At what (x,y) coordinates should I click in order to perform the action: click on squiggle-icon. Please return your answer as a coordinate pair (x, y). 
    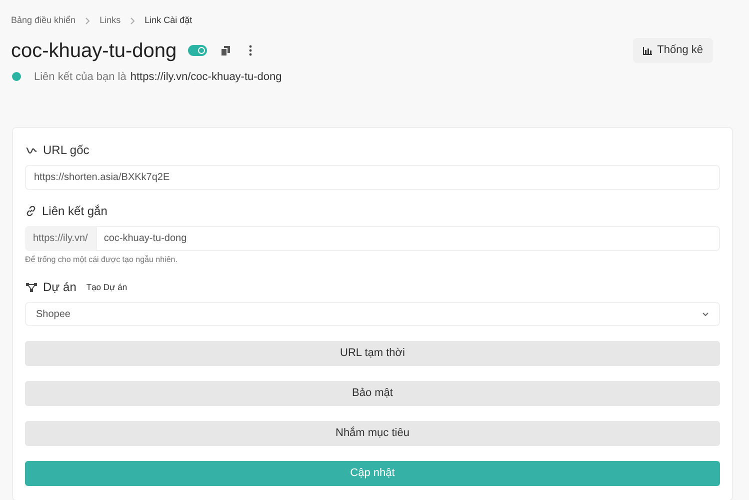
    Looking at the image, I should click on (31, 150).